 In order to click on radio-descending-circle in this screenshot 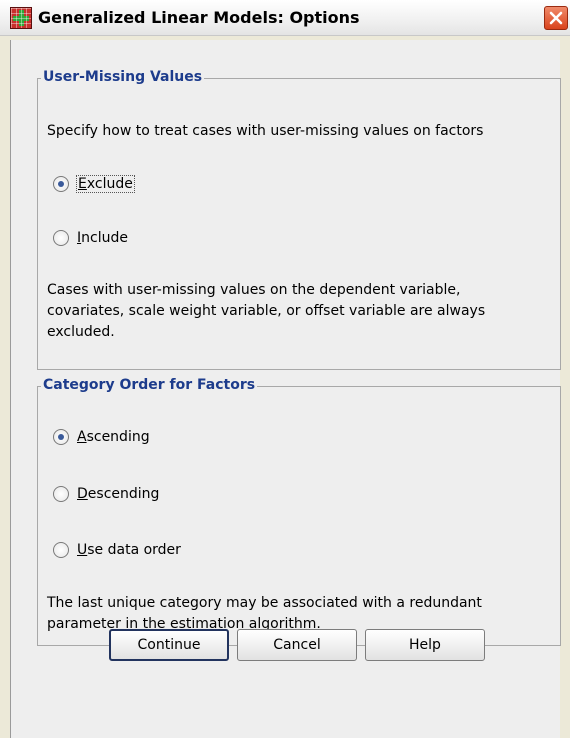, I will do `click(61, 494)`.